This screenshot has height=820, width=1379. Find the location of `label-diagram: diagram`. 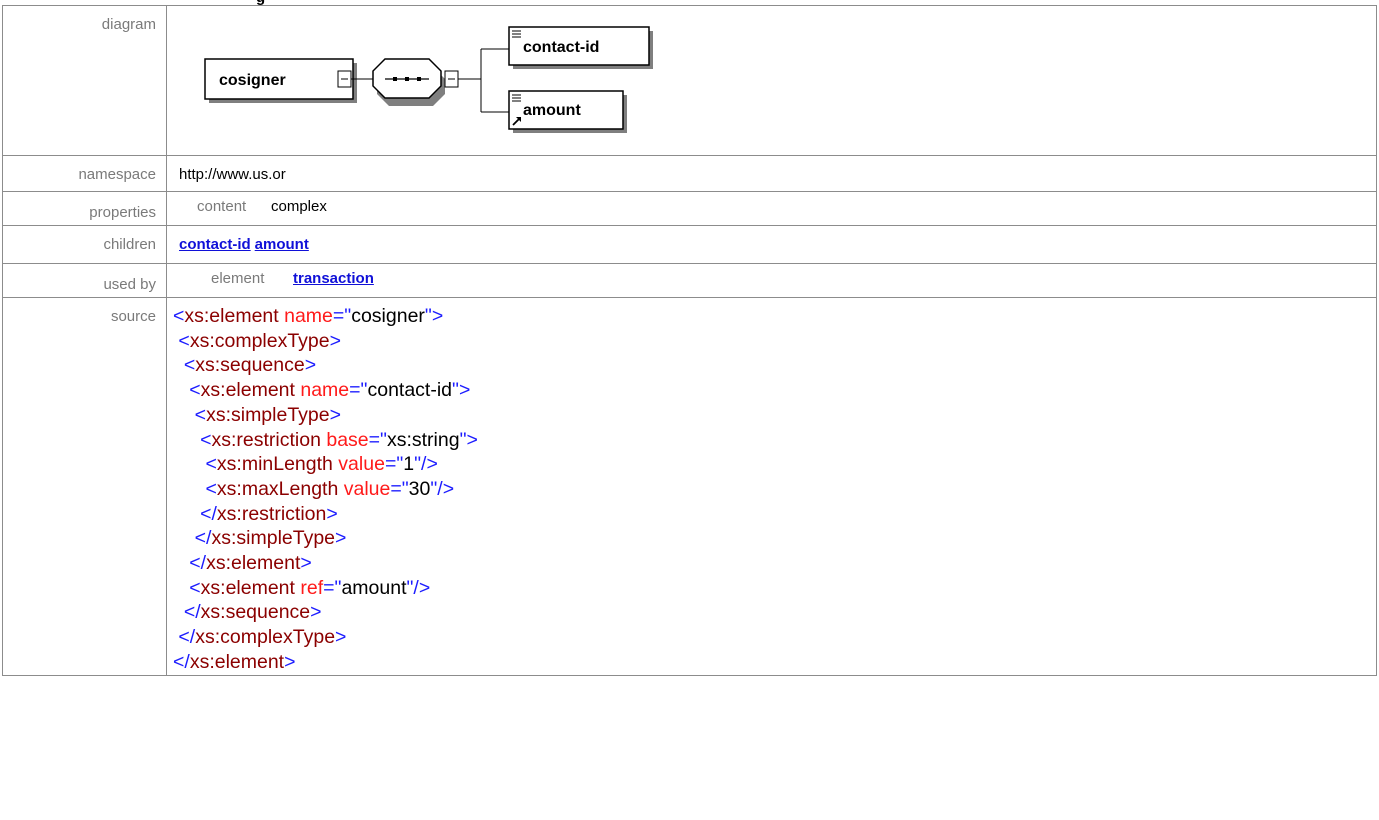

label-diagram: diagram is located at coordinates (84, 80).